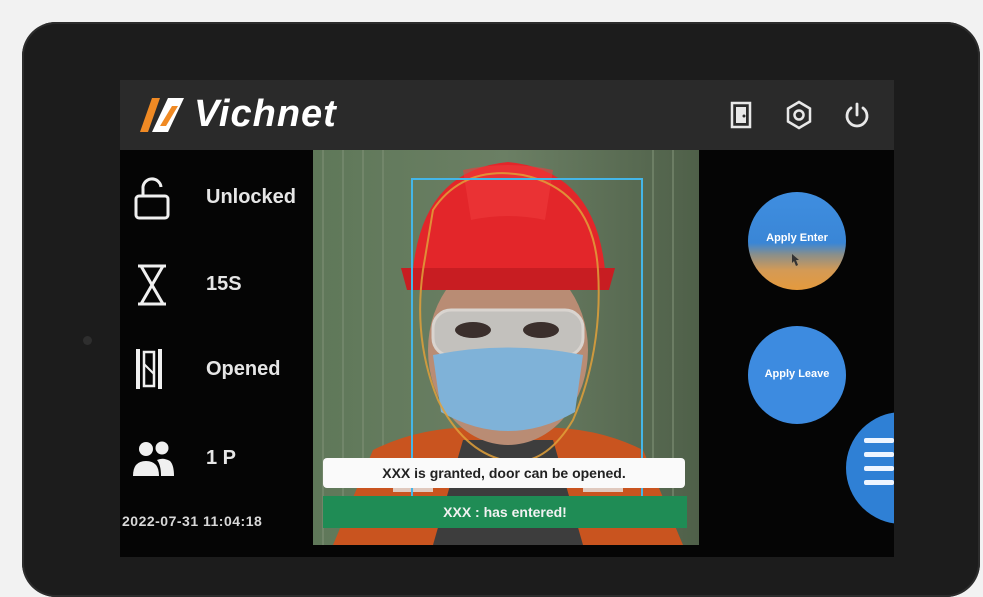  What do you see at coordinates (857, 115) in the screenshot?
I see `power-icon` at bounding box center [857, 115].